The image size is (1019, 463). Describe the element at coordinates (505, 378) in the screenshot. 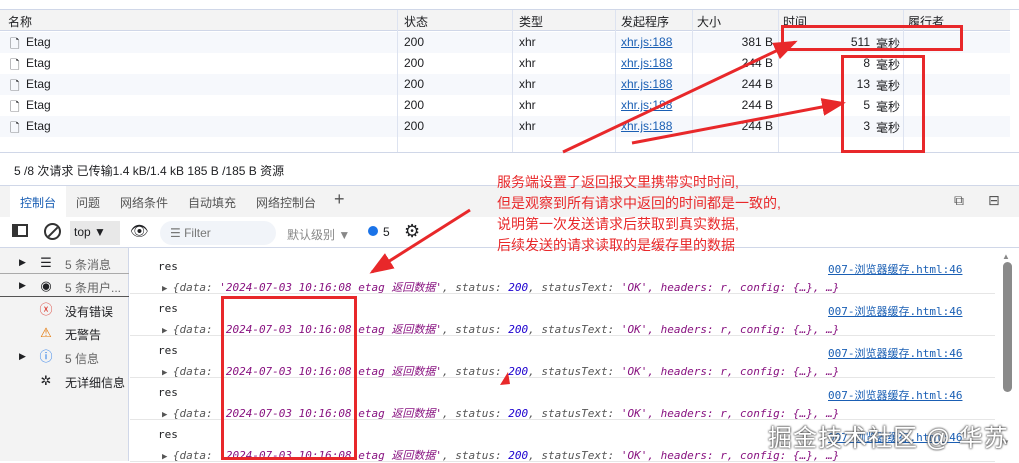

I see `arrow-head` at that location.